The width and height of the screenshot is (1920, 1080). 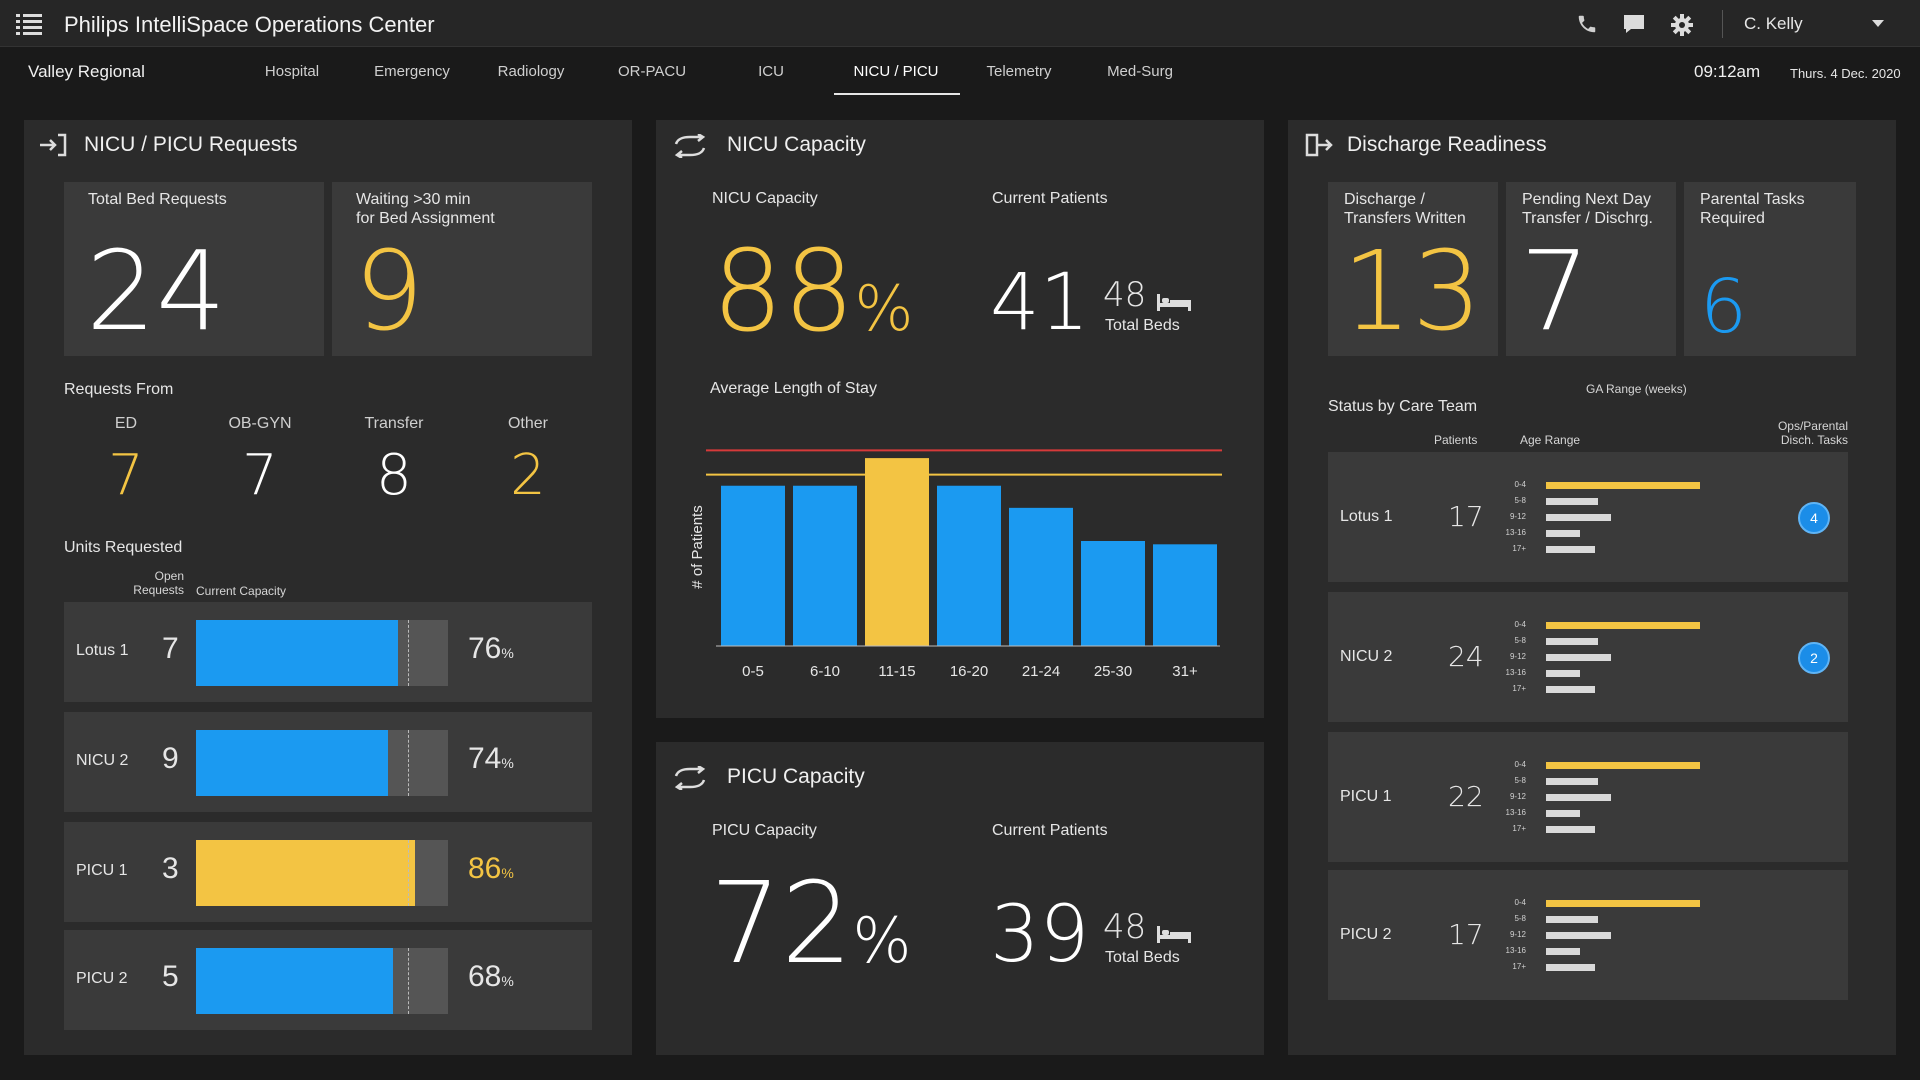 What do you see at coordinates (1814, 518) in the screenshot?
I see `tasks-badge: 4` at bounding box center [1814, 518].